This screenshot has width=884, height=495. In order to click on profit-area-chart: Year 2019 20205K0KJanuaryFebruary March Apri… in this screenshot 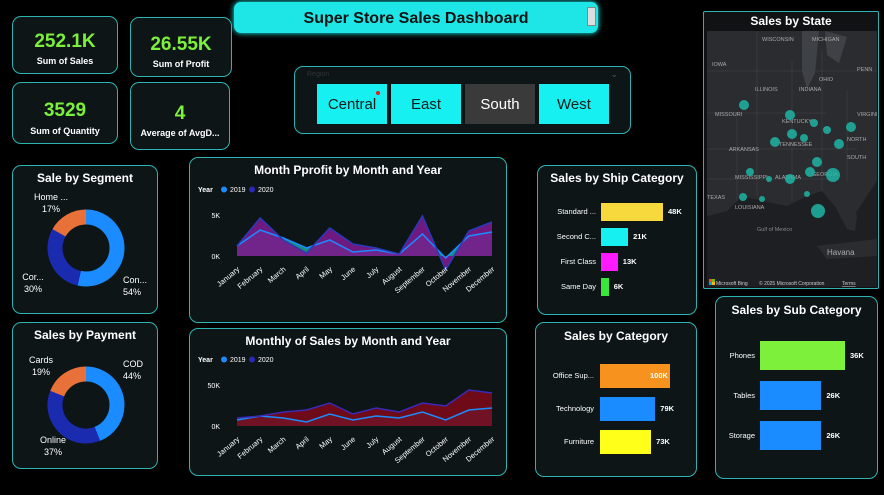, I will do `click(347, 240)`.